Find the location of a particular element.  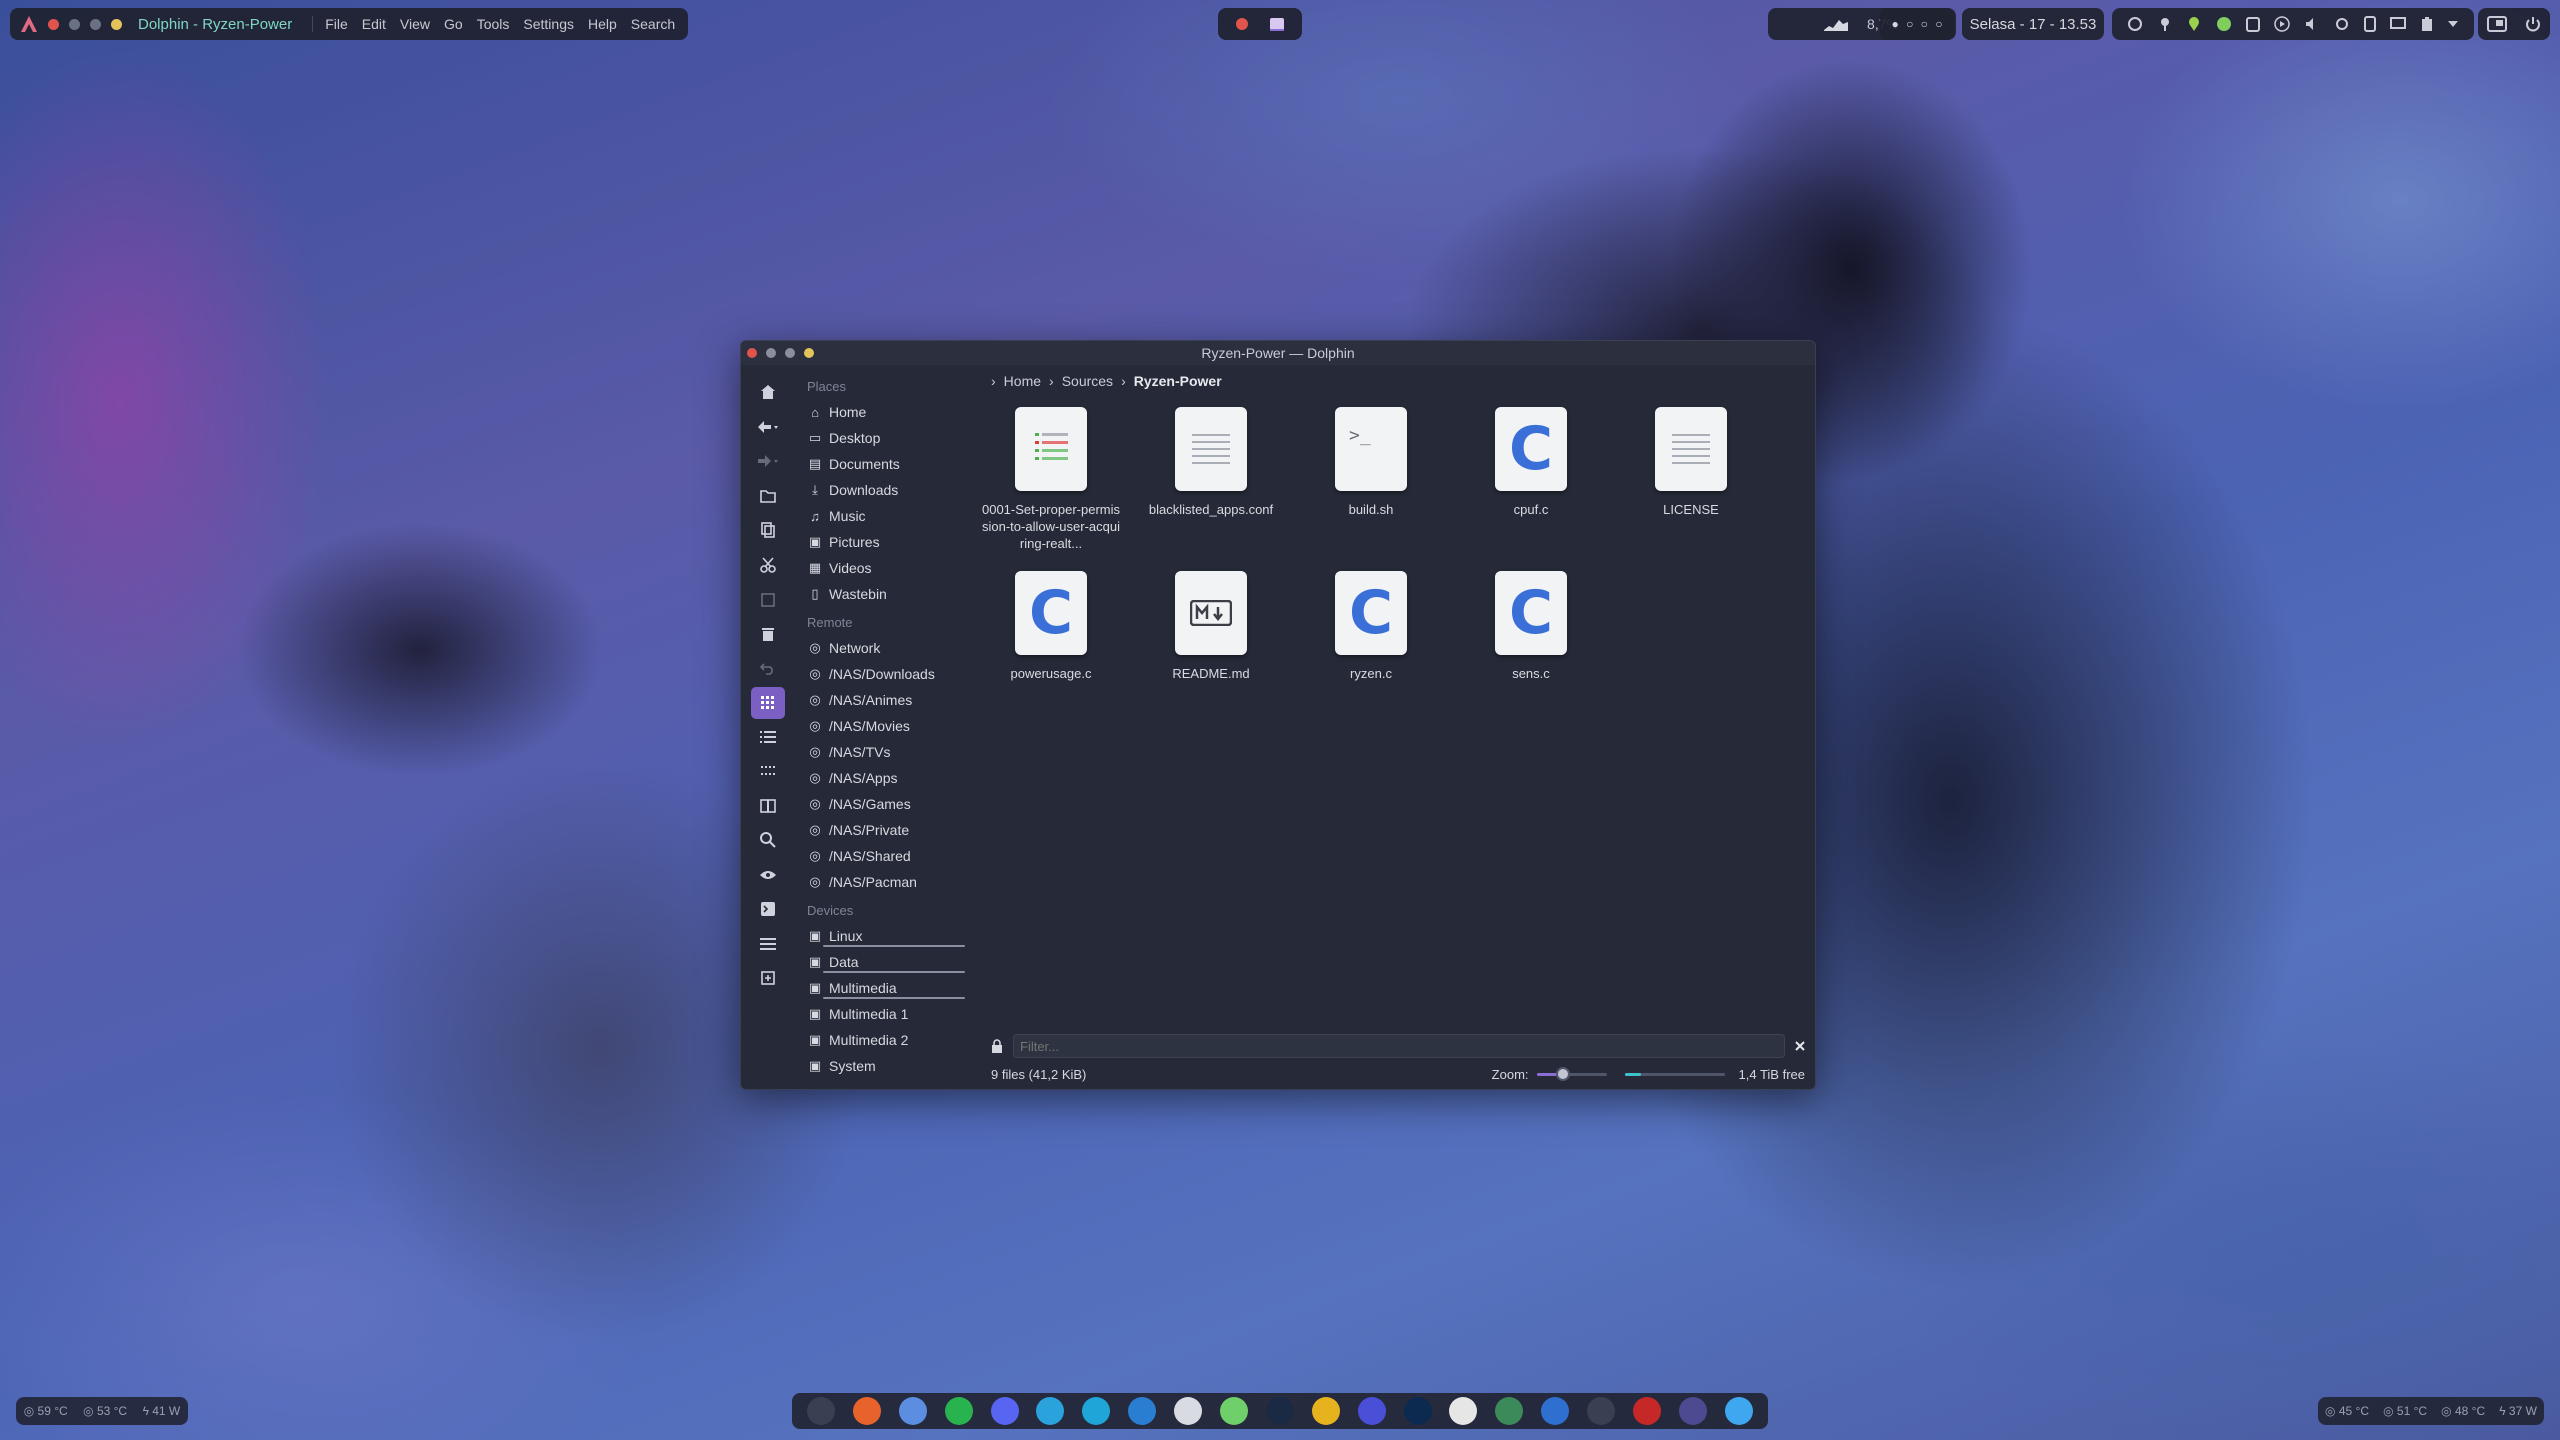

search-button is located at coordinates (768, 840).